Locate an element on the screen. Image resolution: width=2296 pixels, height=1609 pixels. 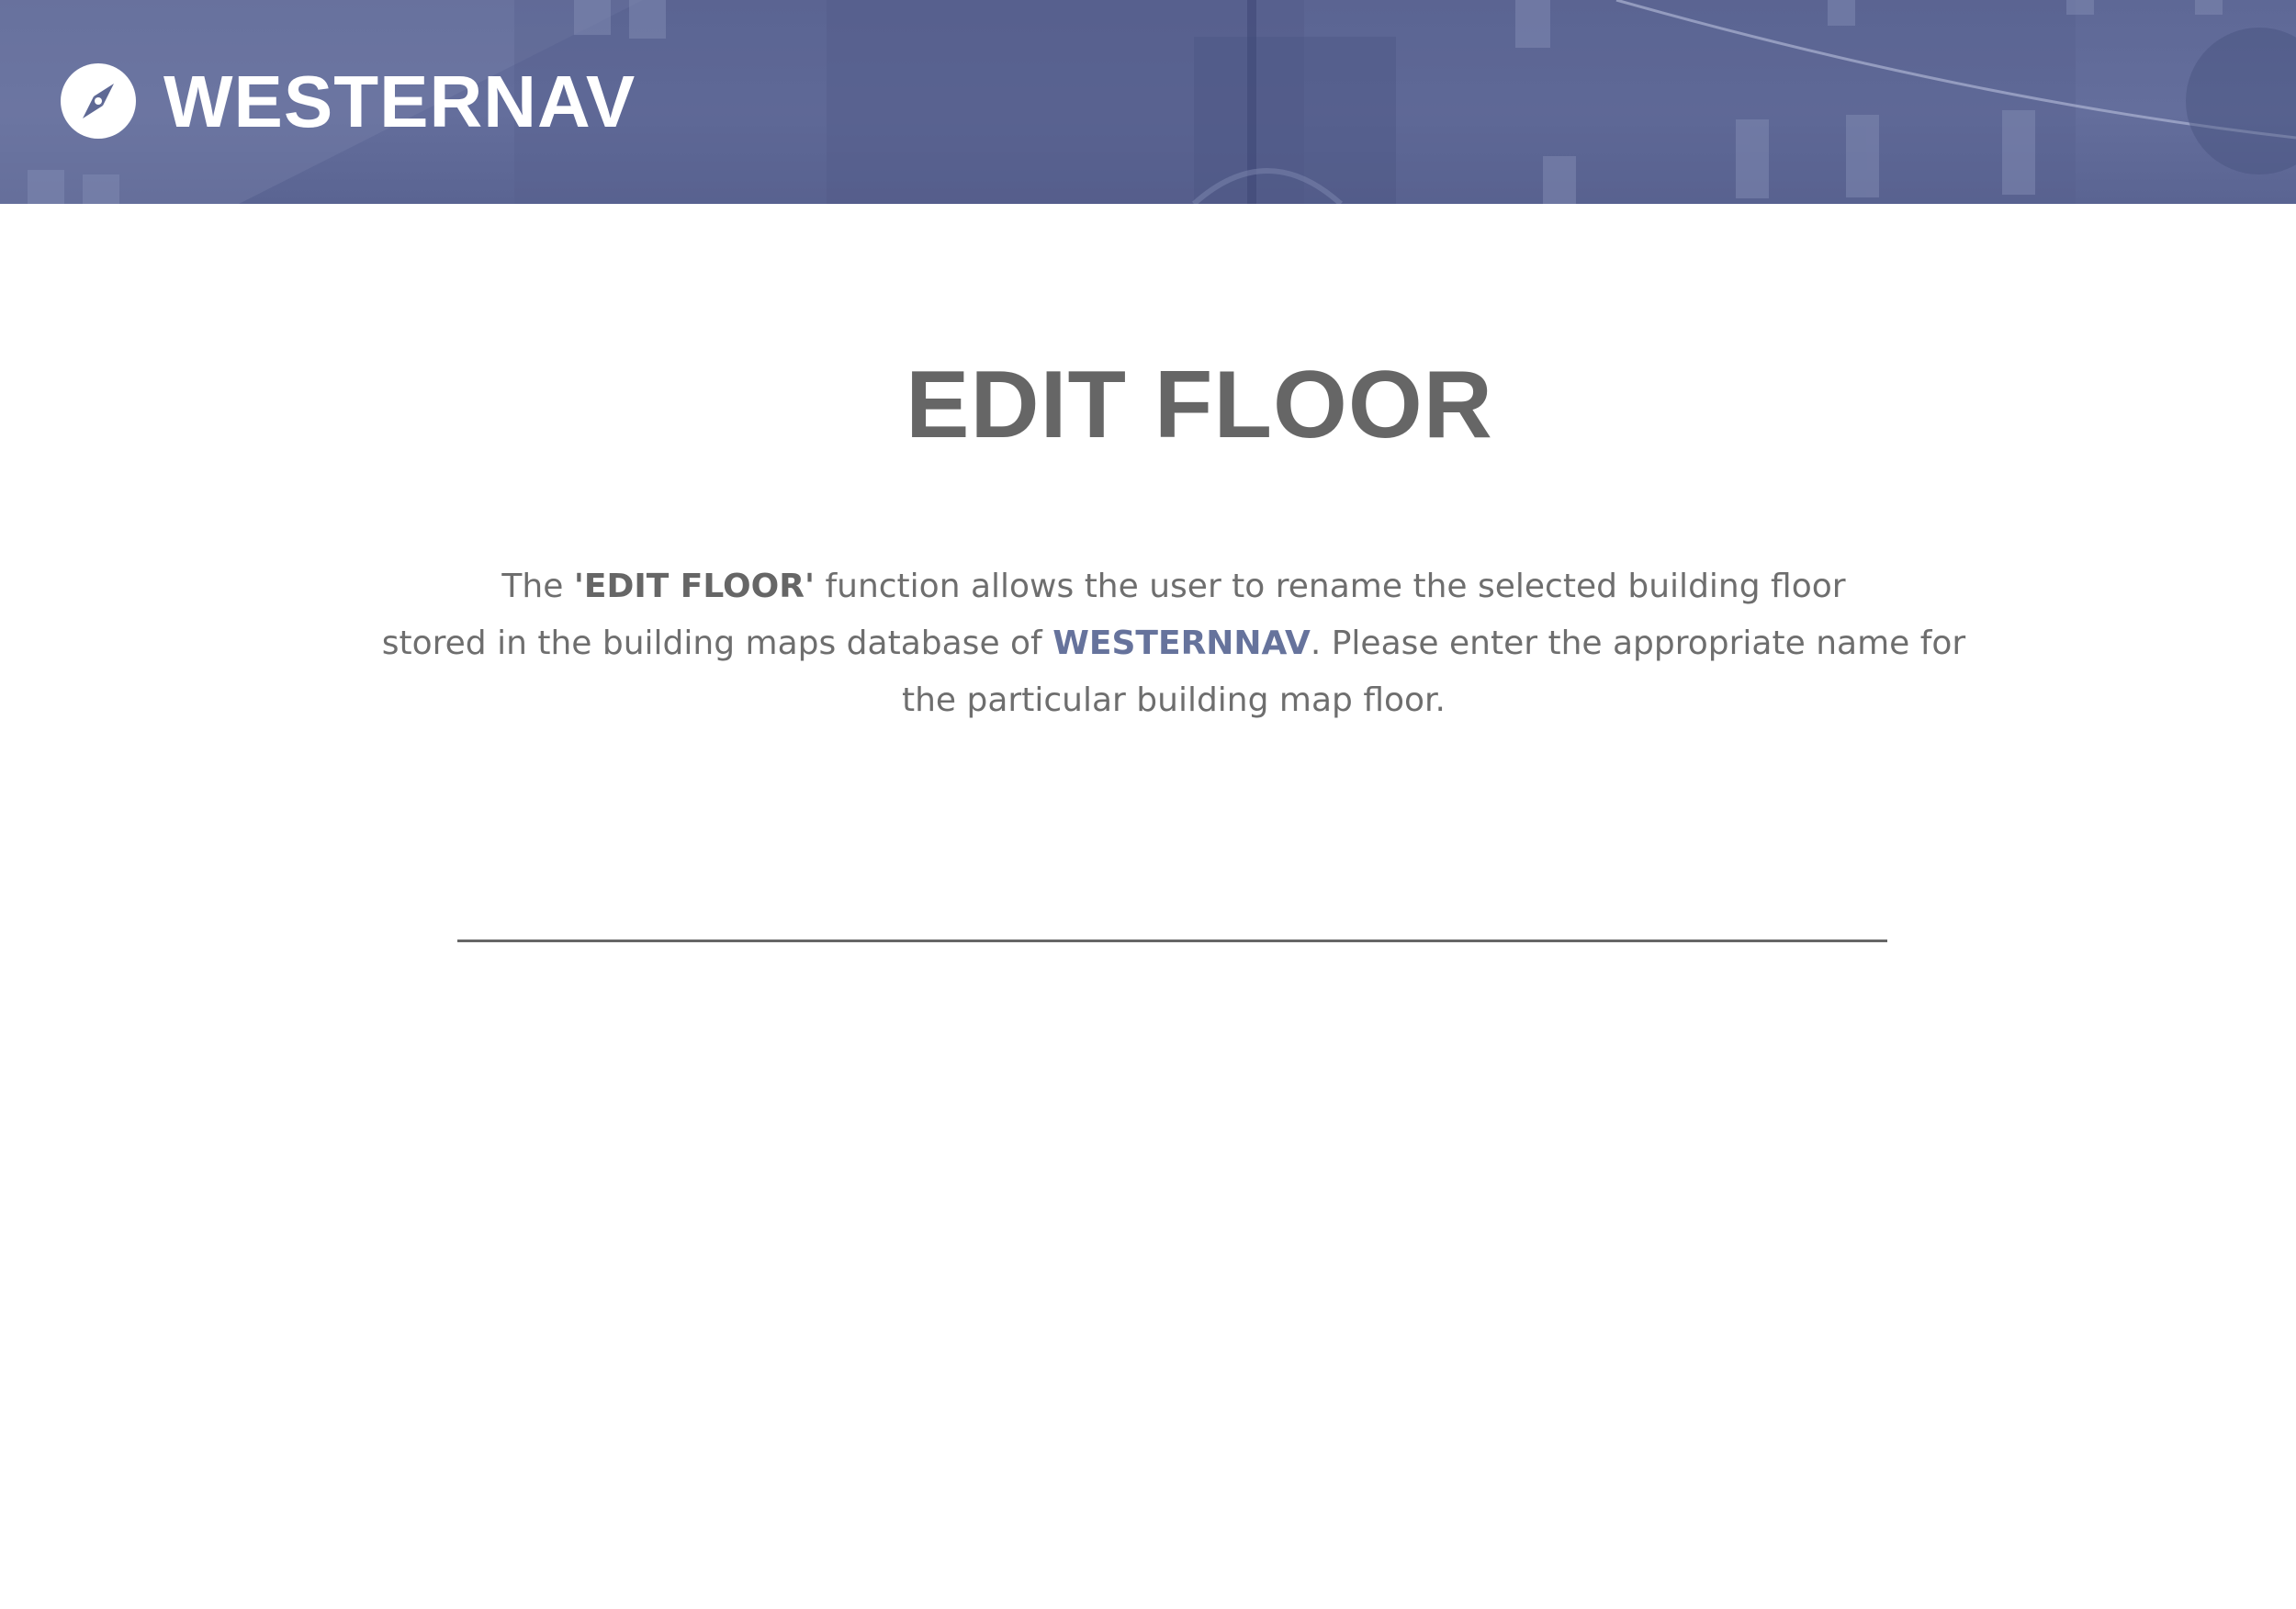
description-line-3: the particular building map floor. is located at coordinates (1174, 700).